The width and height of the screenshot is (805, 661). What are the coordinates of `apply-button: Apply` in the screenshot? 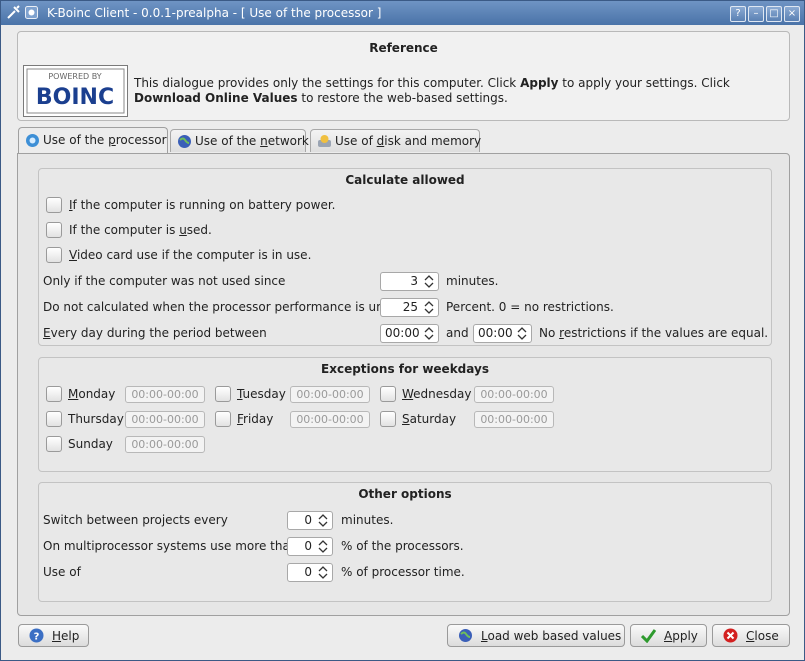 It's located at (668, 635).